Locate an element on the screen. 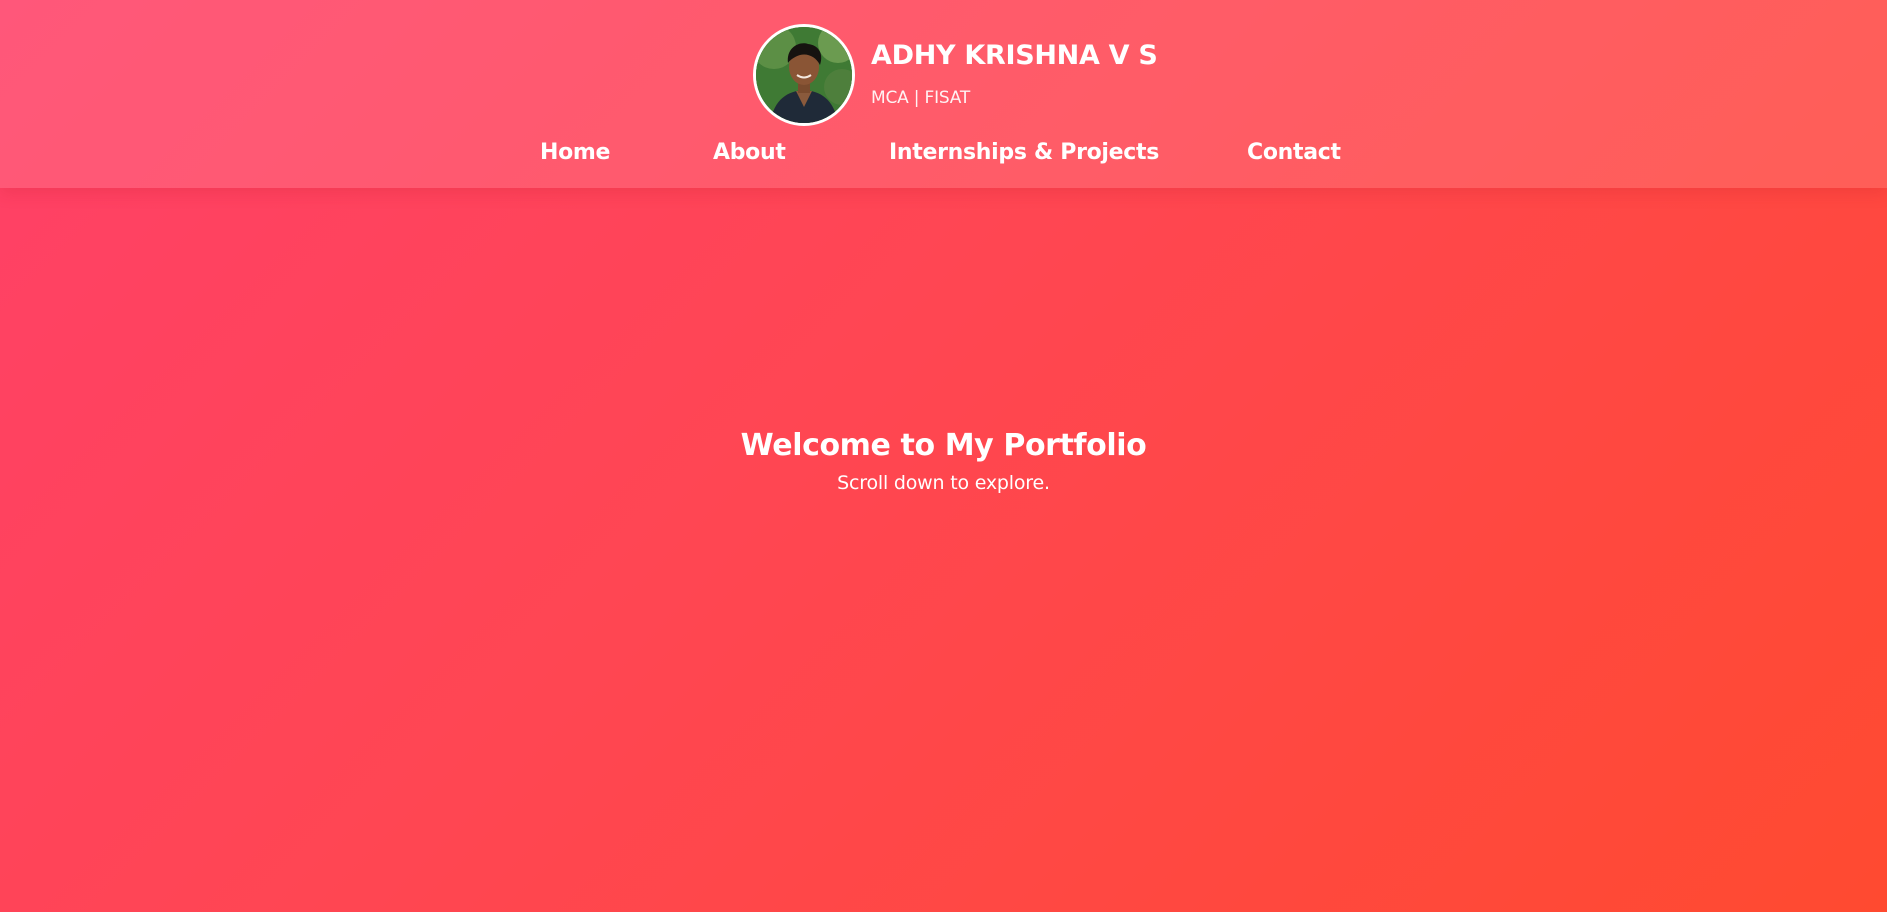  hero-subtitle: Scroll down to explore. is located at coordinates (943, 483).